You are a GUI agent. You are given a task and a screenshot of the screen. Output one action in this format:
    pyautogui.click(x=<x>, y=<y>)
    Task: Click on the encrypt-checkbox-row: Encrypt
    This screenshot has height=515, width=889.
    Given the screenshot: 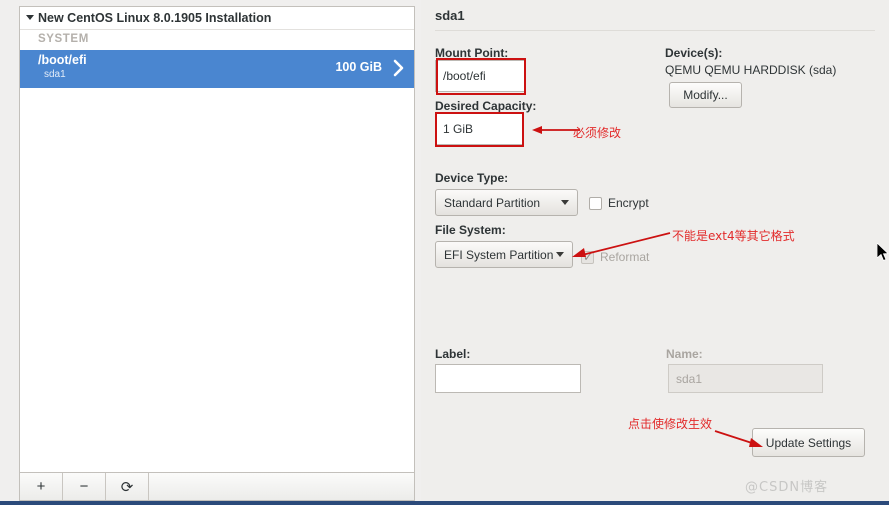 What is the action you would take?
    pyautogui.click(x=619, y=203)
    